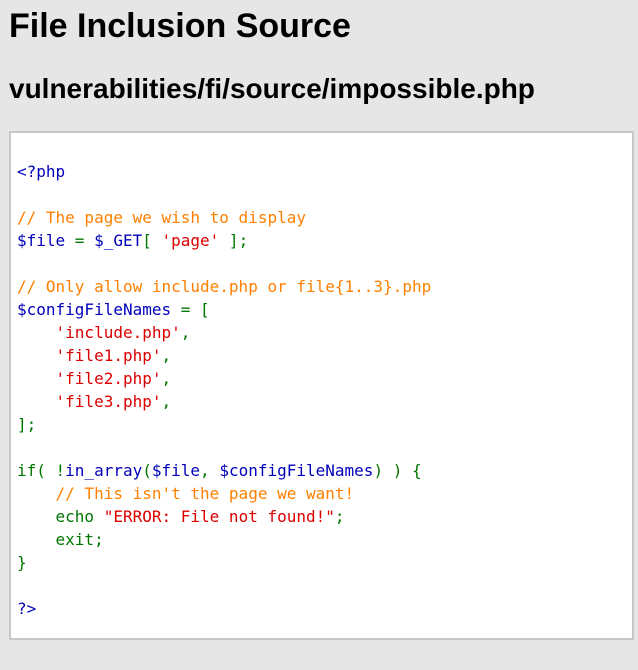 The height and width of the screenshot is (670, 638). Describe the element at coordinates (108, 378) in the screenshot. I see `code-token-string: 'file2.php'` at that location.